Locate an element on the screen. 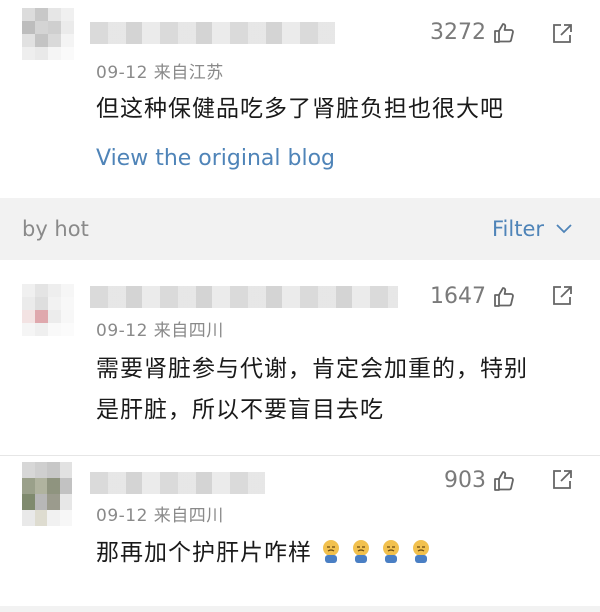 The image size is (600, 612). like-count: 3272 is located at coordinates (473, 32).